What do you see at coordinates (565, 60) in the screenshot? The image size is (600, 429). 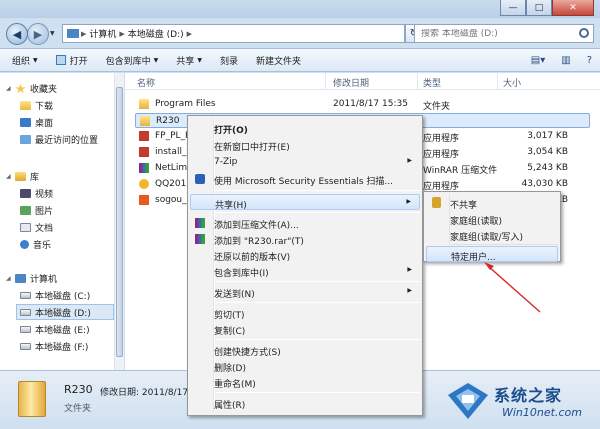 I see `preview-pane-icon: ▥` at bounding box center [565, 60].